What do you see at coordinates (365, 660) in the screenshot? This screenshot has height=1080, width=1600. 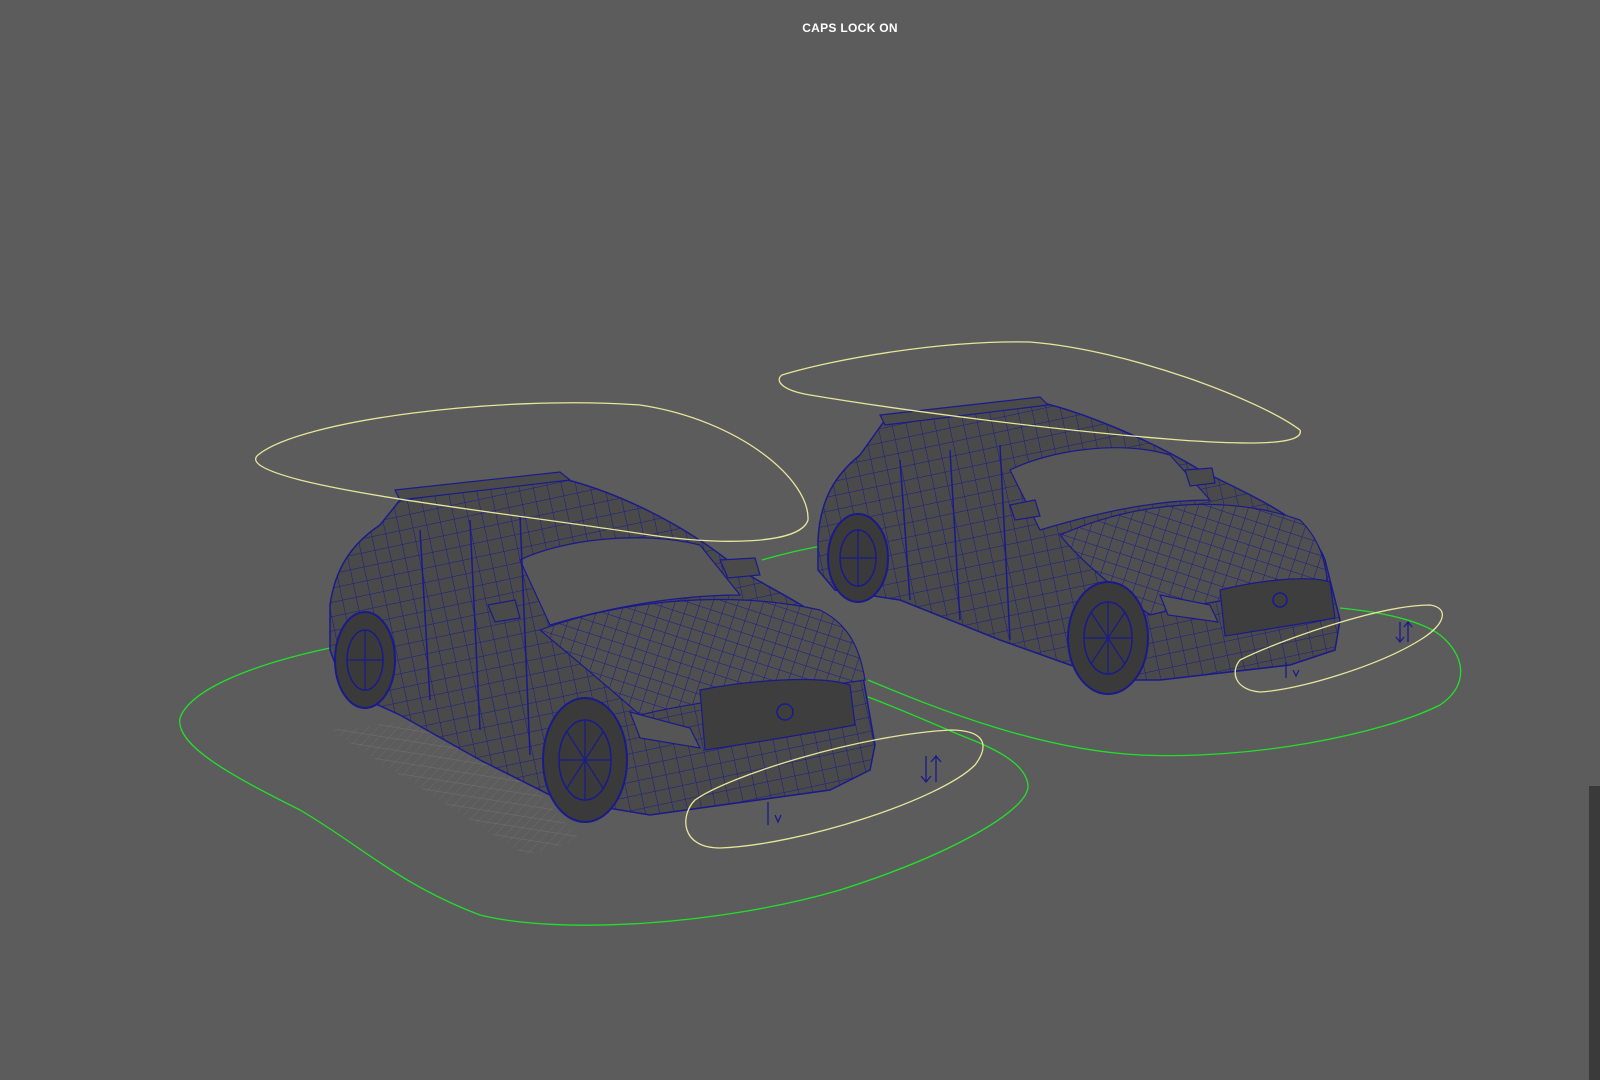 I see `wheel-rear-left` at bounding box center [365, 660].